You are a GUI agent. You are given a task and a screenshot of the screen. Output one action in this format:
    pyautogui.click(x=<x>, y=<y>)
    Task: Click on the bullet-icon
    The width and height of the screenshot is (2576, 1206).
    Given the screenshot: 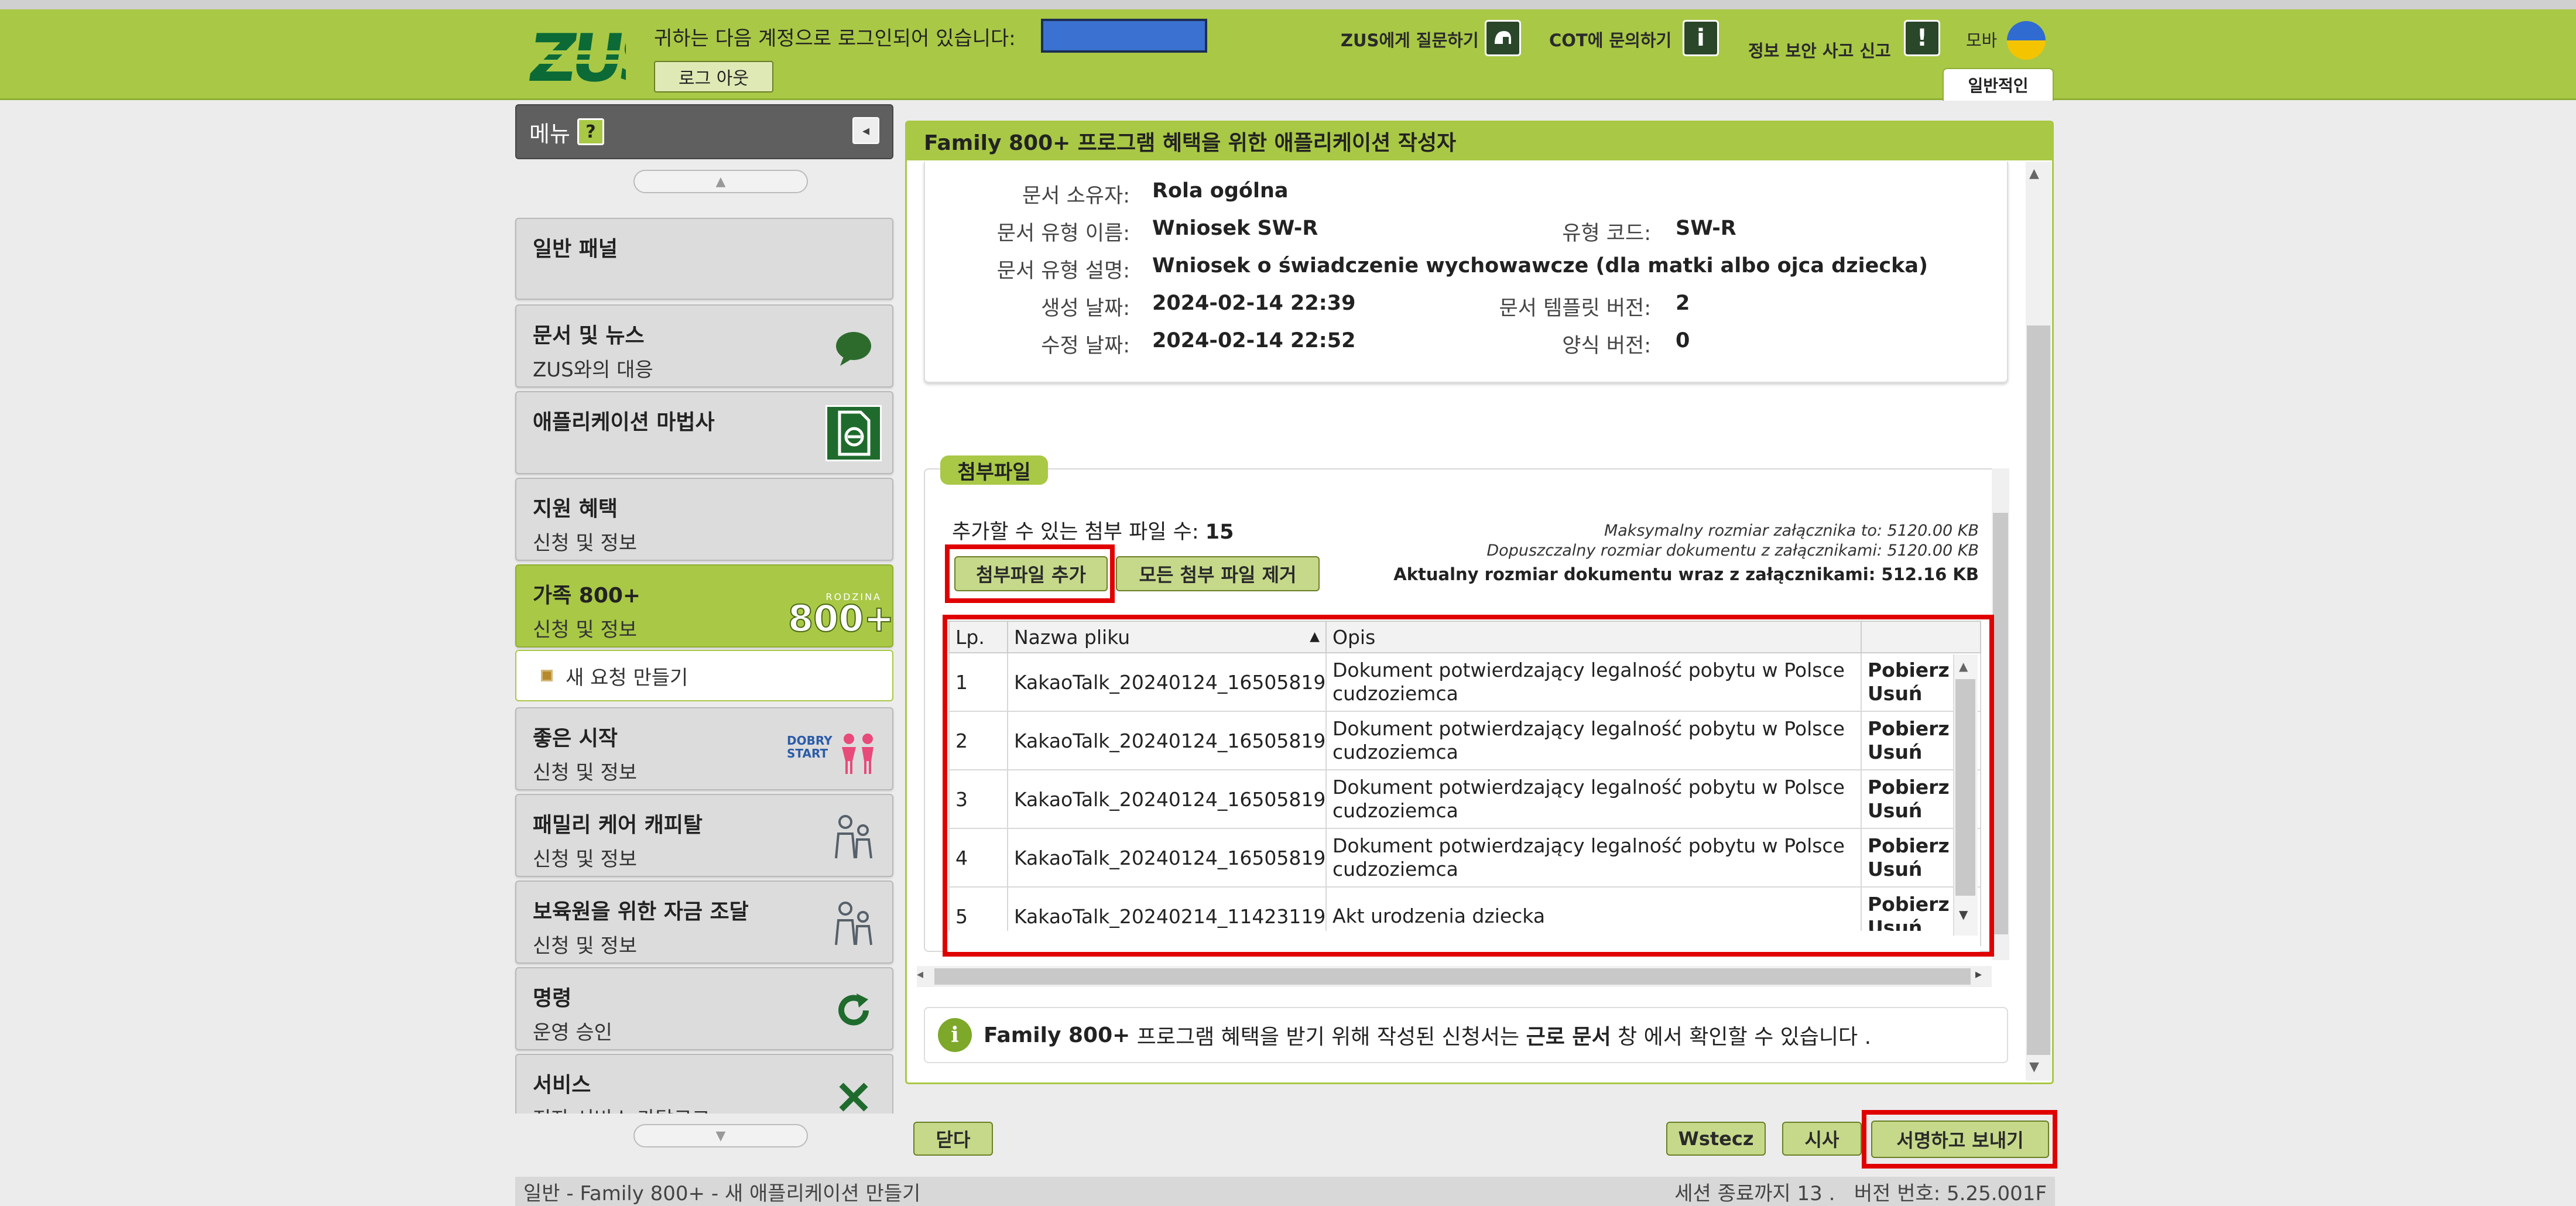 What is the action you would take?
    pyautogui.click(x=547, y=675)
    